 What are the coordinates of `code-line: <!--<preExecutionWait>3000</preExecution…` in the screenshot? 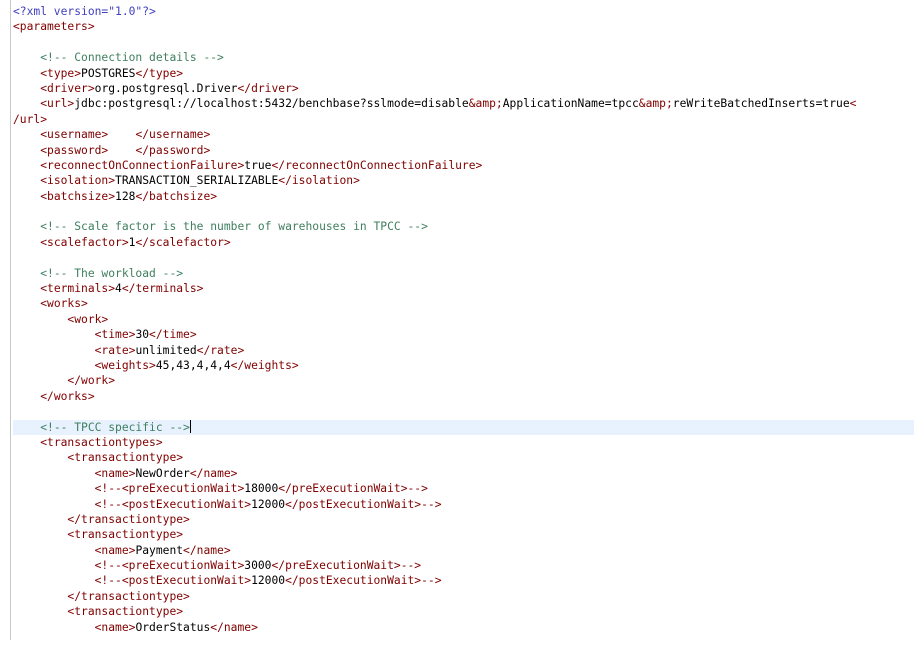 It's located at (468, 565).